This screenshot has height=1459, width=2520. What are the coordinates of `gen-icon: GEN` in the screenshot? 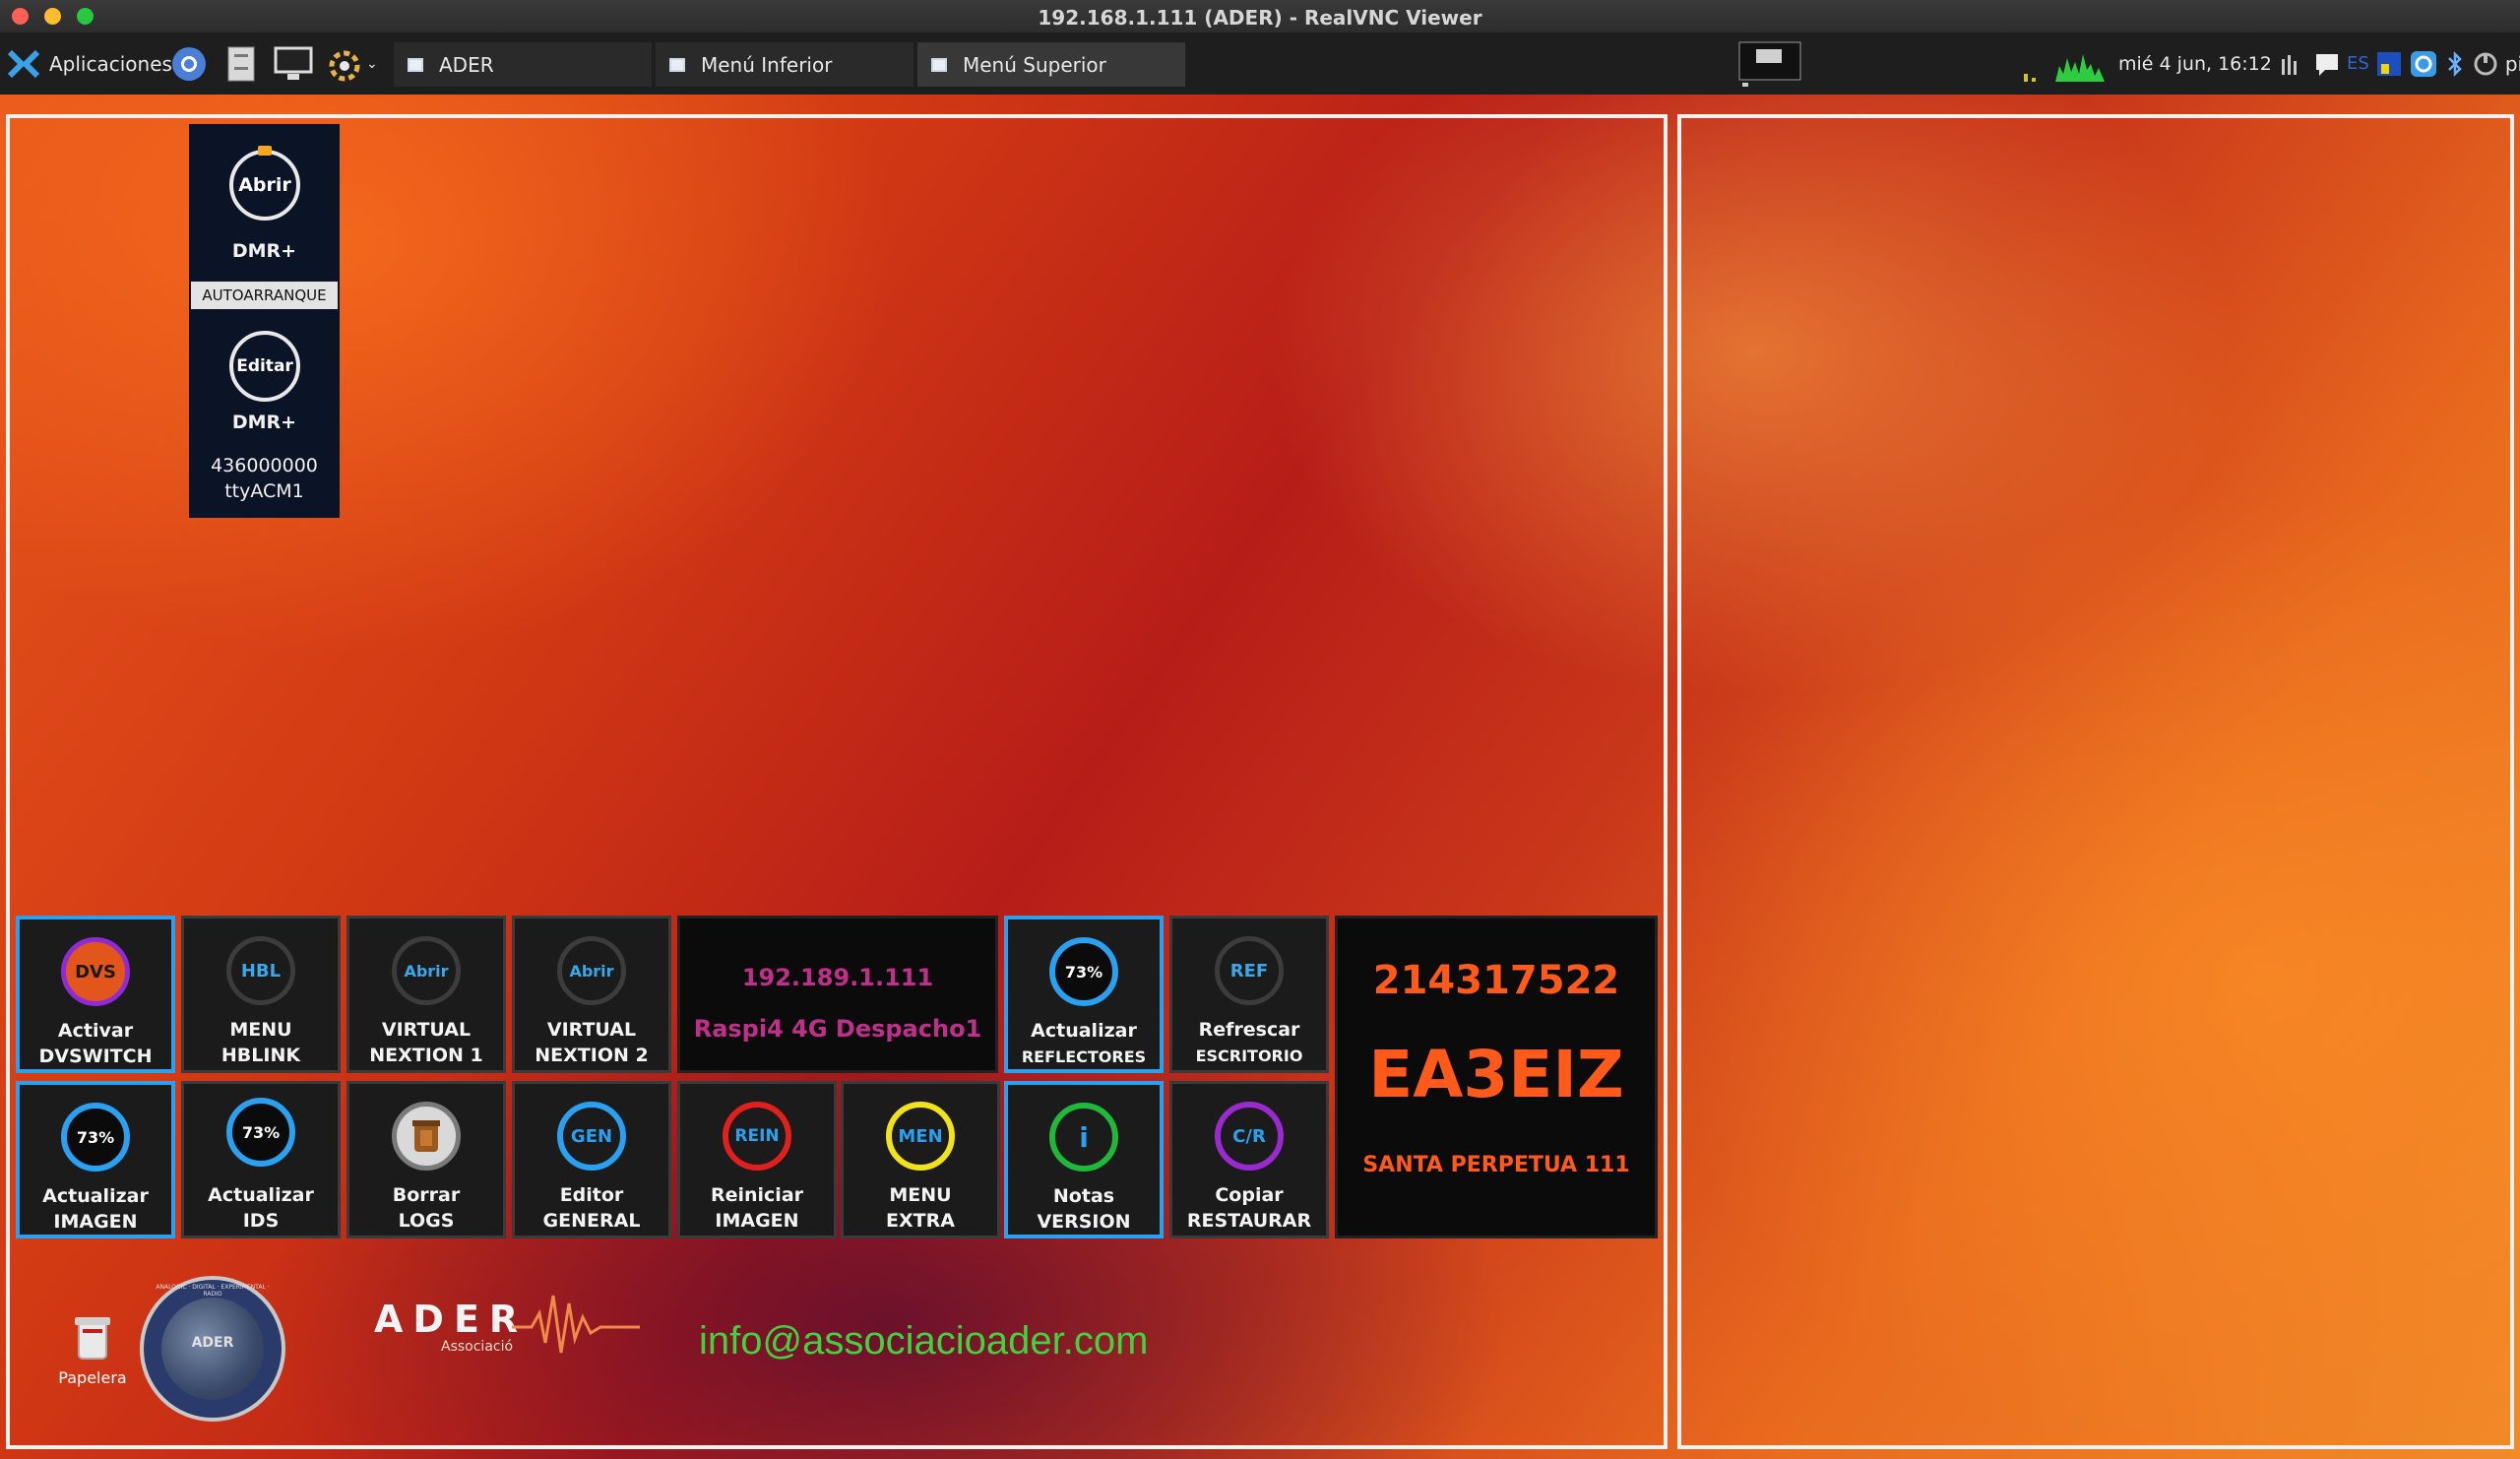 It's located at (591, 1136).